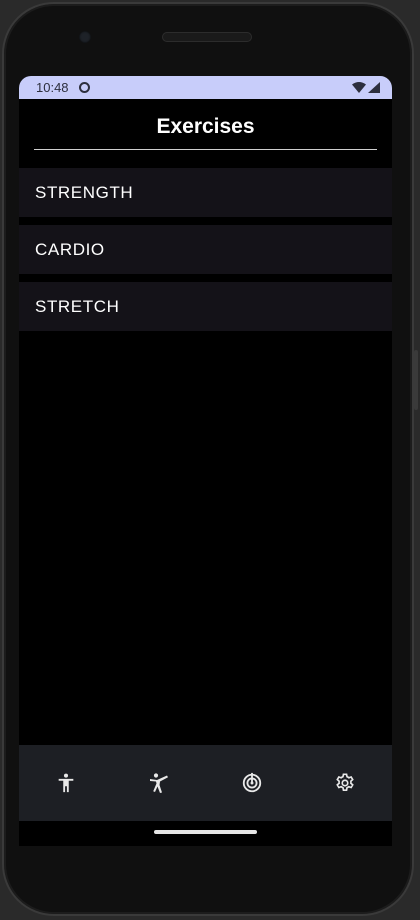  What do you see at coordinates (52, 87) in the screenshot?
I see `status-time: 10:48` at bounding box center [52, 87].